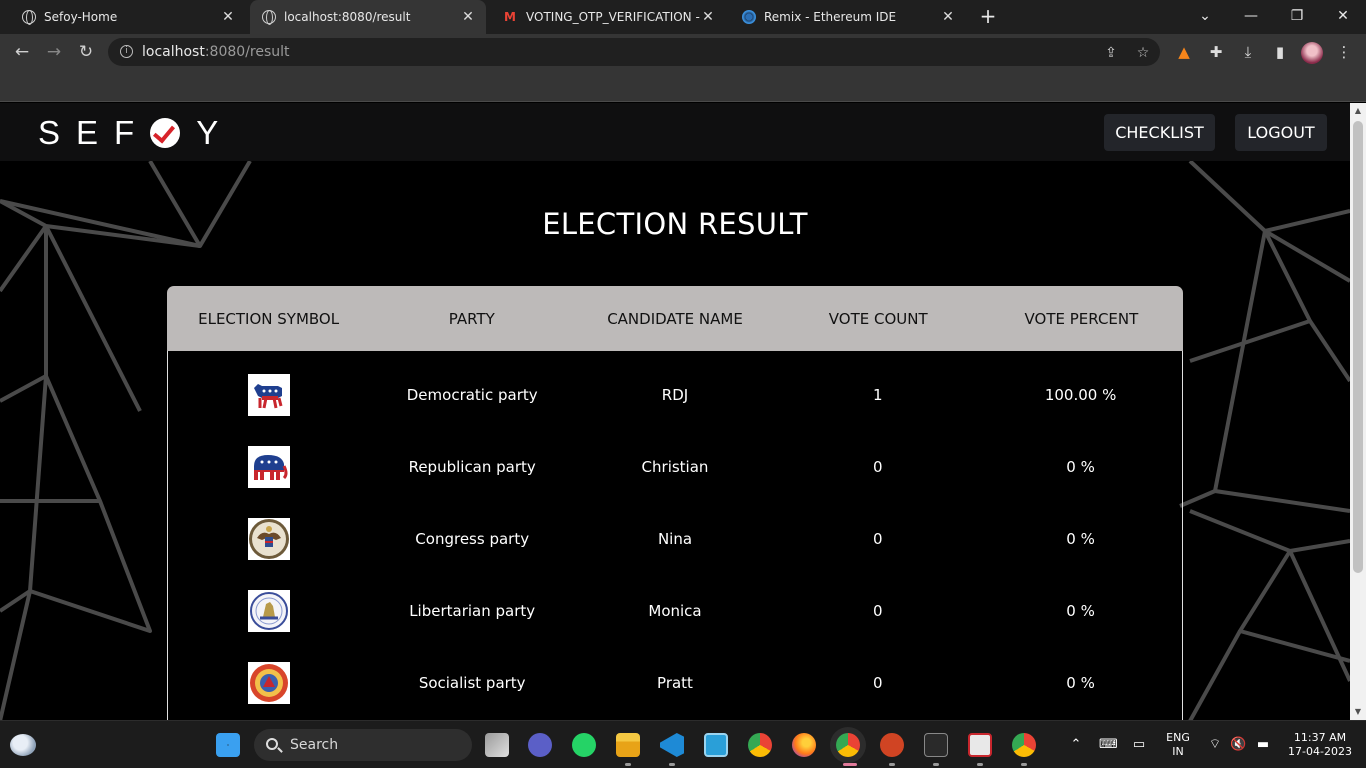 The image size is (1366, 768). I want to click on congress-seal-icon, so click(269, 539).